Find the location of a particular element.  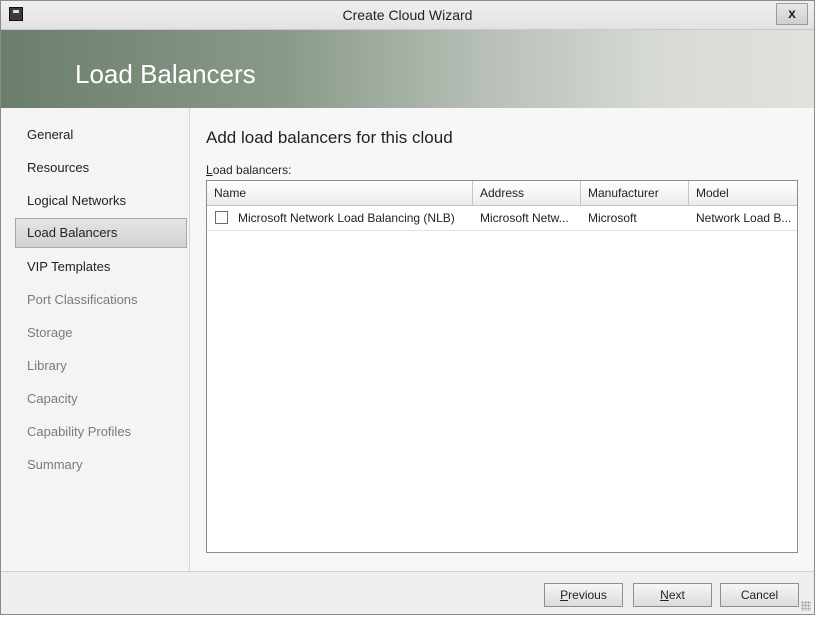

load-balancers-label: Load balancers: is located at coordinates (248, 170).